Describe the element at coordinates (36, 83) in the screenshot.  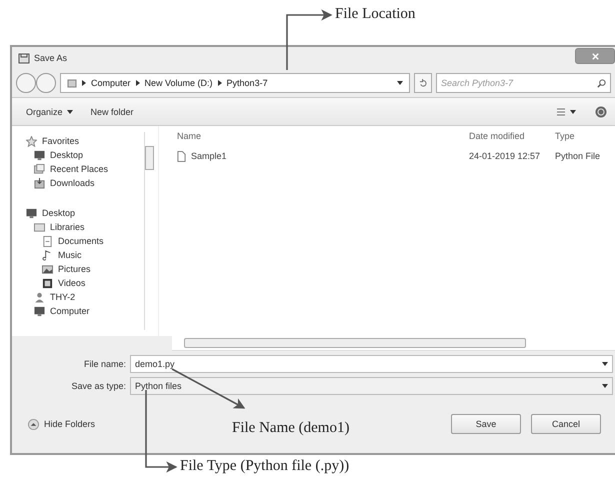
I see `back-forward-buttons` at that location.